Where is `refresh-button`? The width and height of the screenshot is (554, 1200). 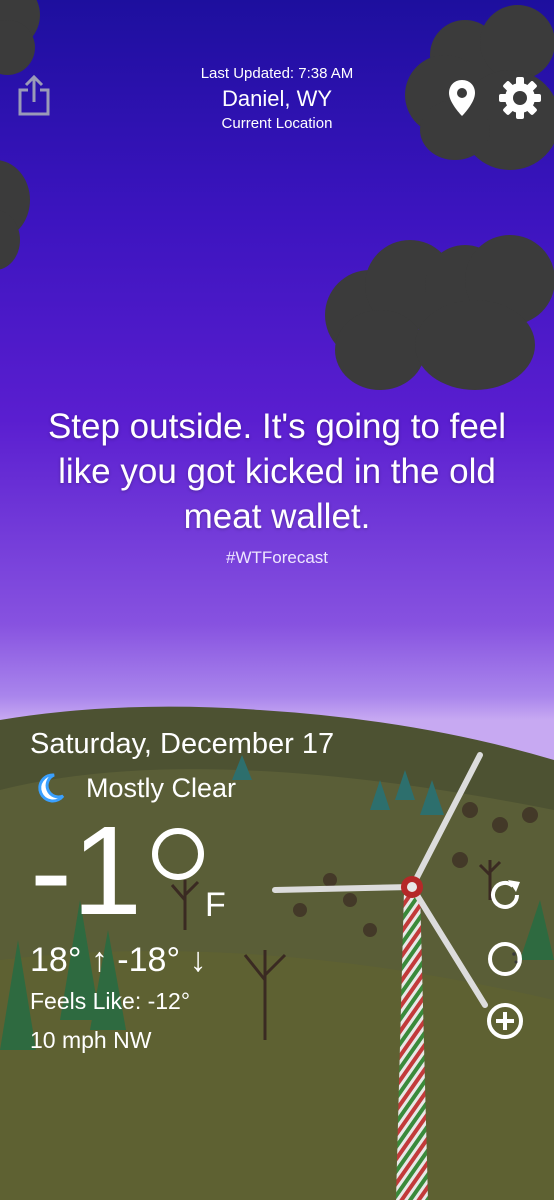
refresh-button is located at coordinates (505, 895).